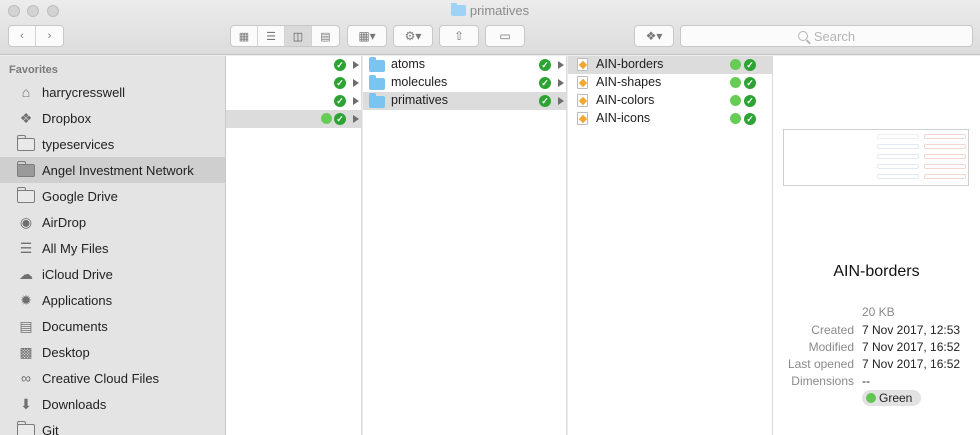 The image size is (980, 435). What do you see at coordinates (112, 326) in the screenshot?
I see `sidebar-item-documents: ▤ Documents` at bounding box center [112, 326].